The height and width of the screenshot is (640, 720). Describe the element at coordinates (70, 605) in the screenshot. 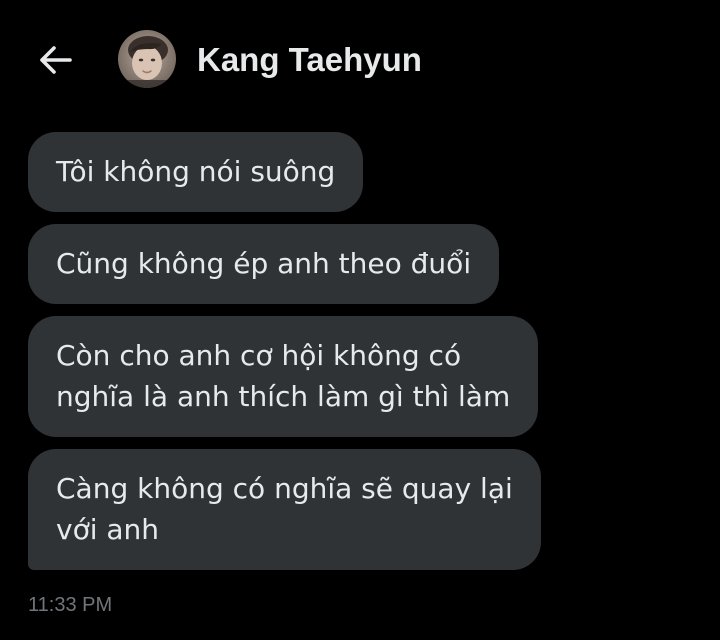

I see `message-timestamp: 11:33 PM` at that location.